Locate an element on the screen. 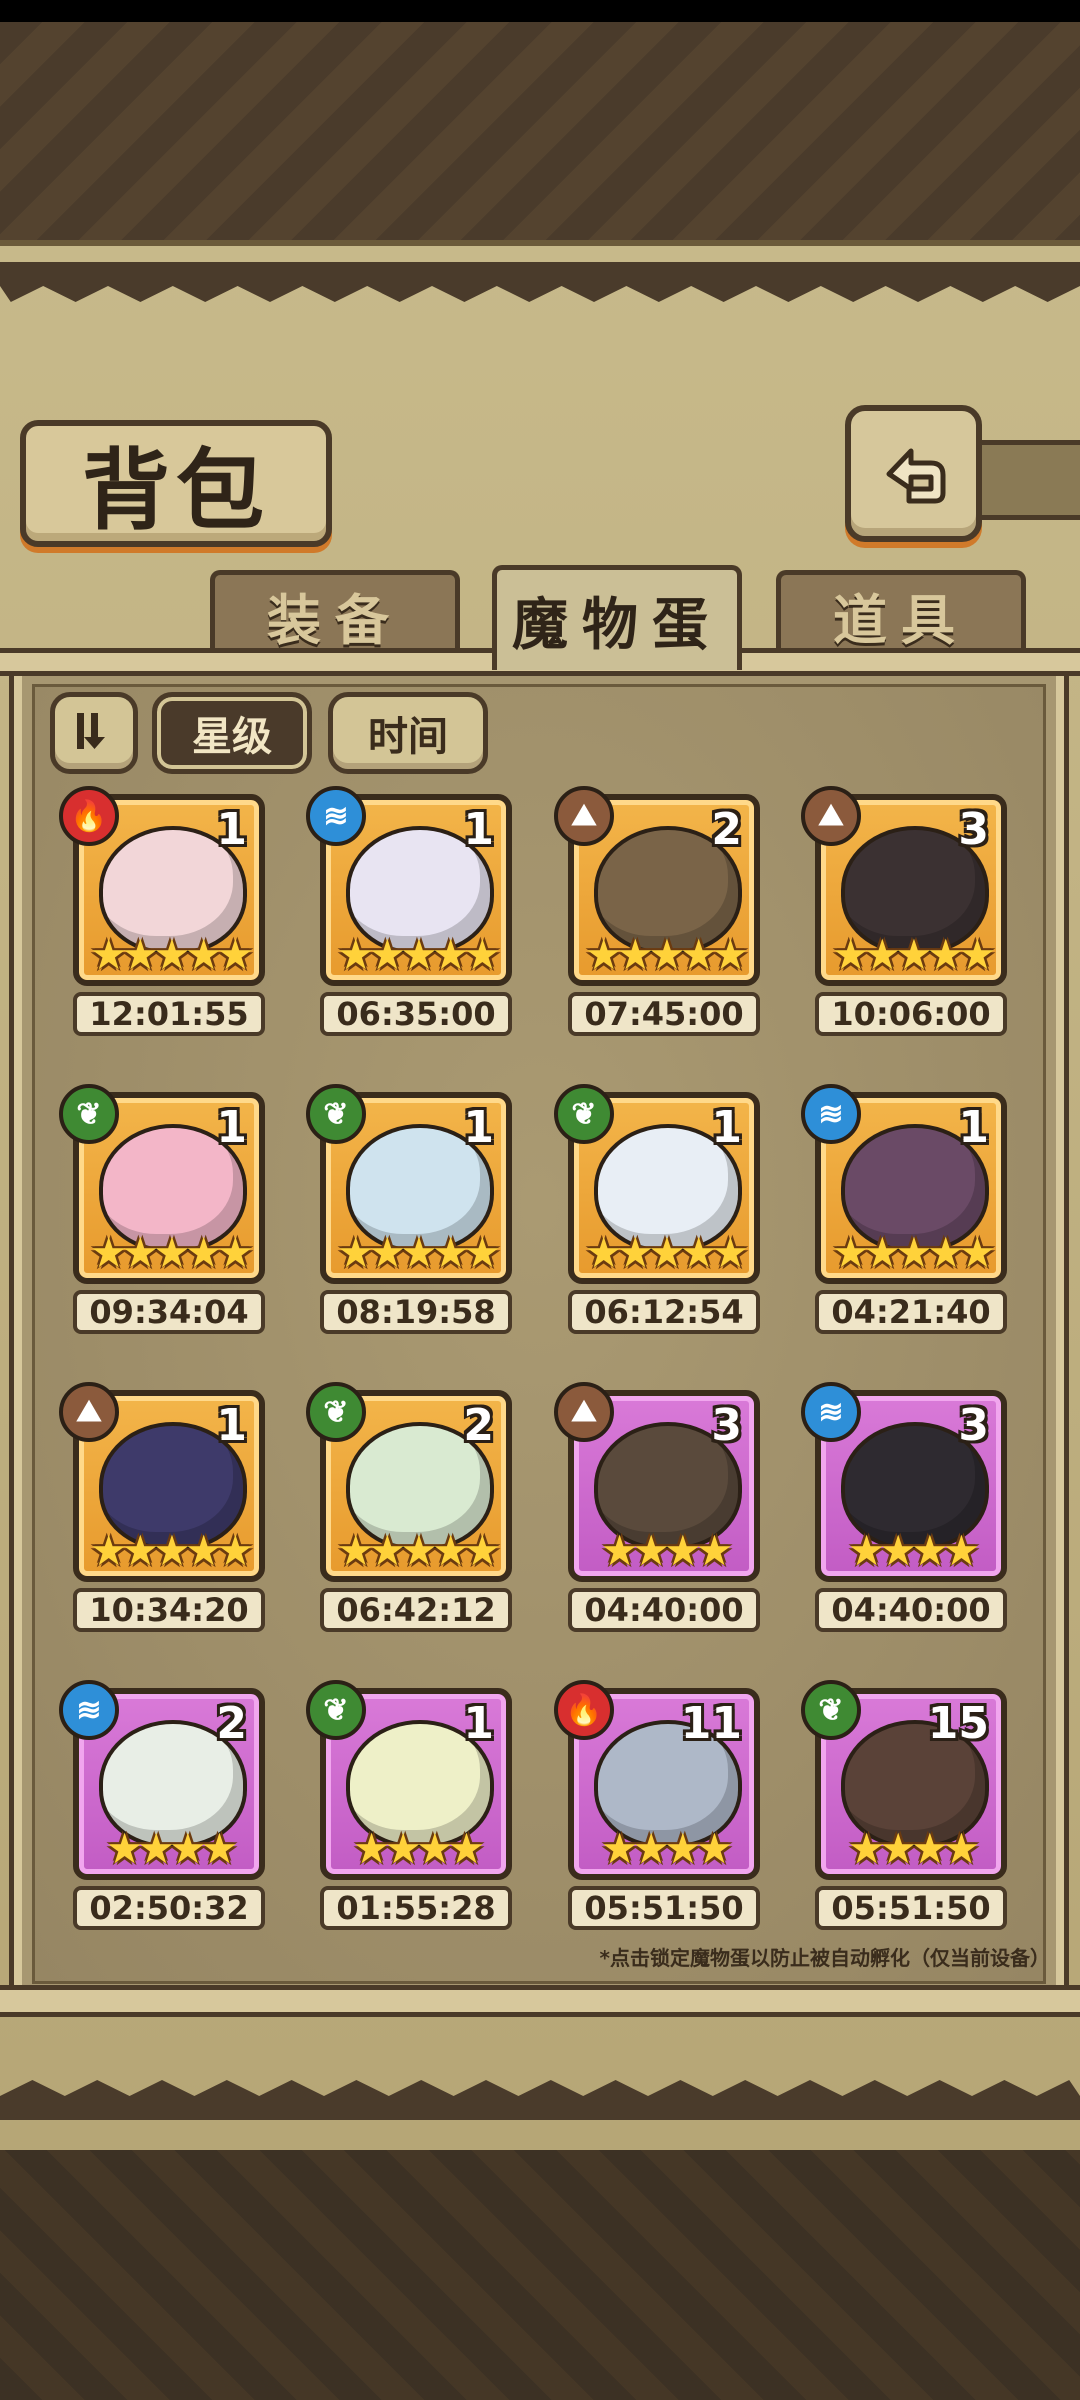 The height and width of the screenshot is (2400, 1080). egg-count: 15 is located at coordinates (958, 1723).